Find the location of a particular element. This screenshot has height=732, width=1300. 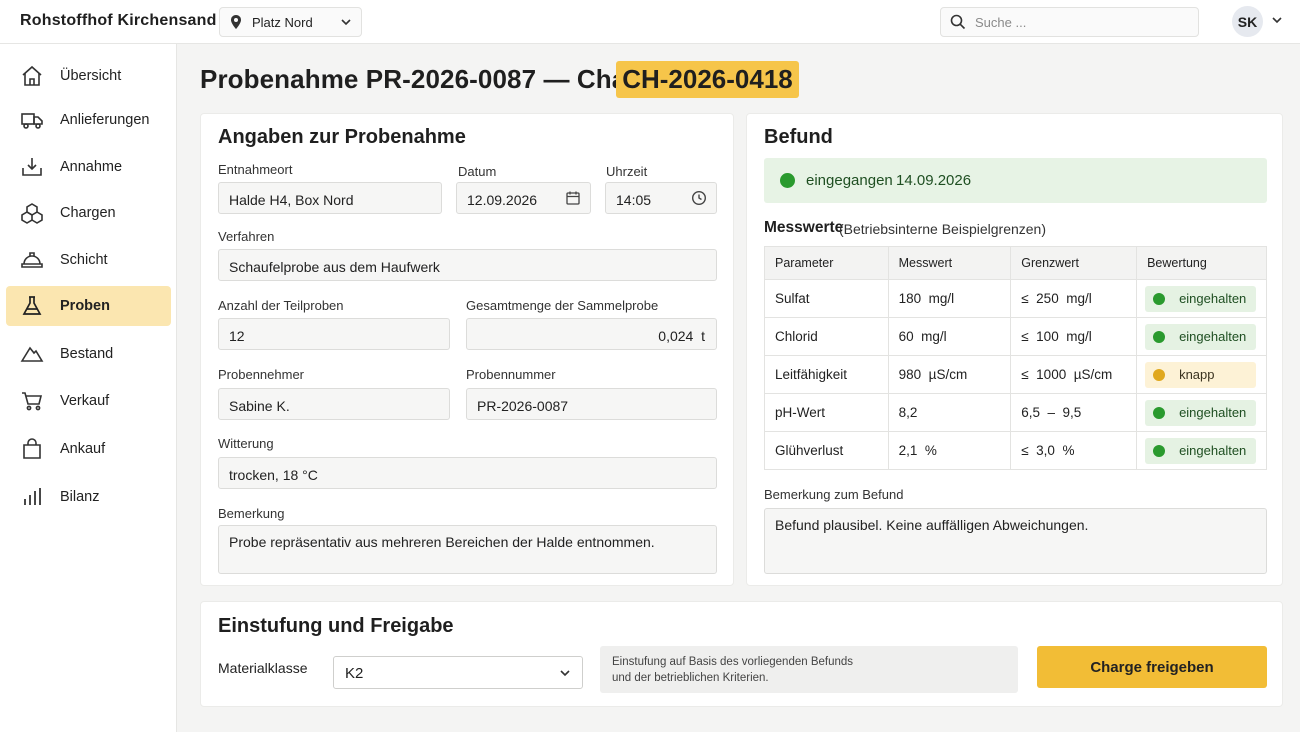

material-class-select: K2 is located at coordinates (458, 672).